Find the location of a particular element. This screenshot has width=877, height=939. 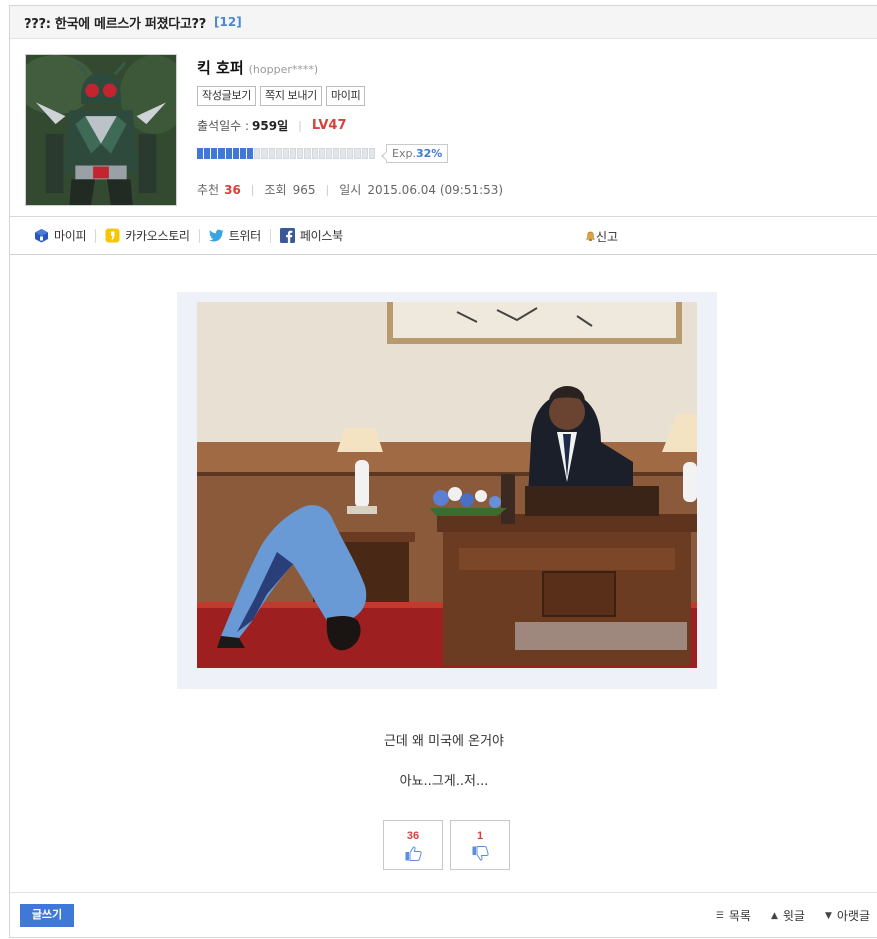

mypi-icon is located at coordinates (41, 236).